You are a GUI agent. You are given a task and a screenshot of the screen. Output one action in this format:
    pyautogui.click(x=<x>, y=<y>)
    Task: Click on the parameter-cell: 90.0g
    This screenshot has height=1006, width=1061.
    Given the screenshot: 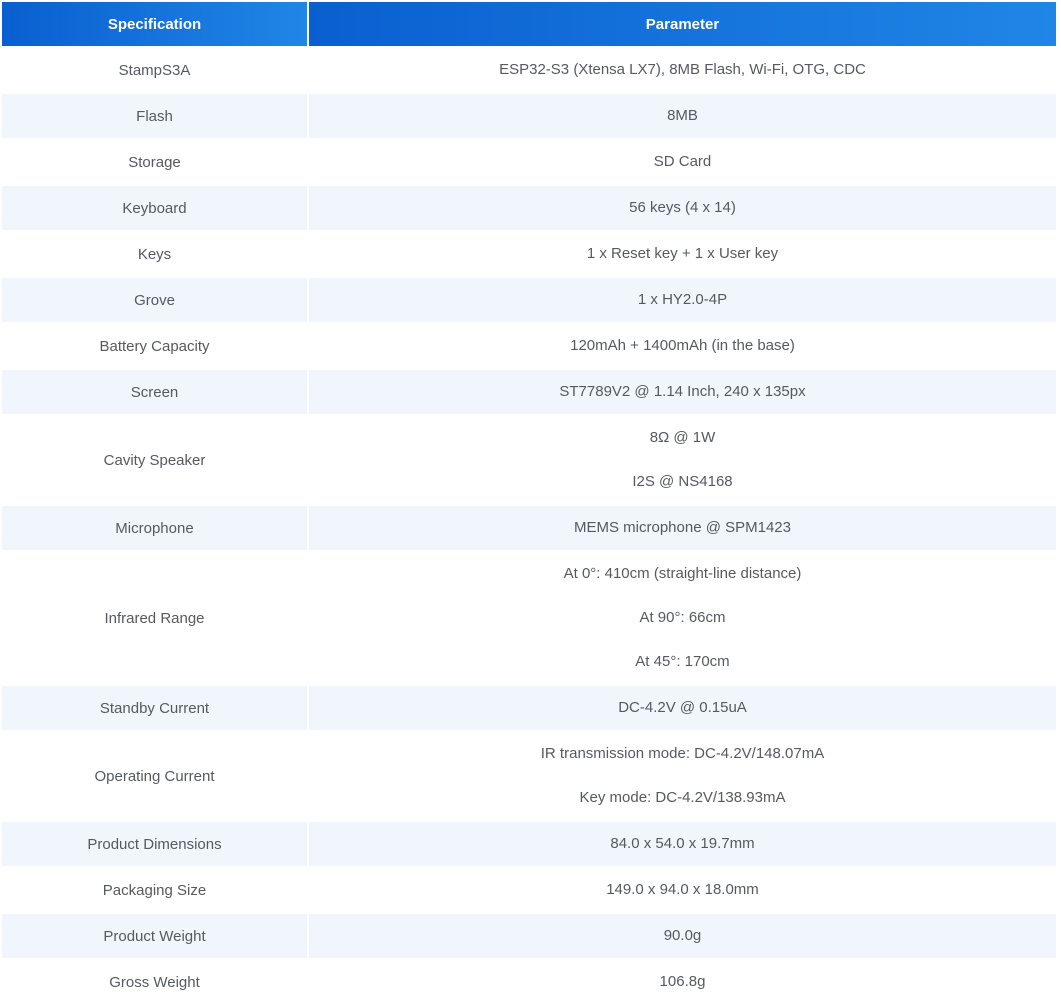 What is the action you would take?
    pyautogui.click(x=682, y=936)
    